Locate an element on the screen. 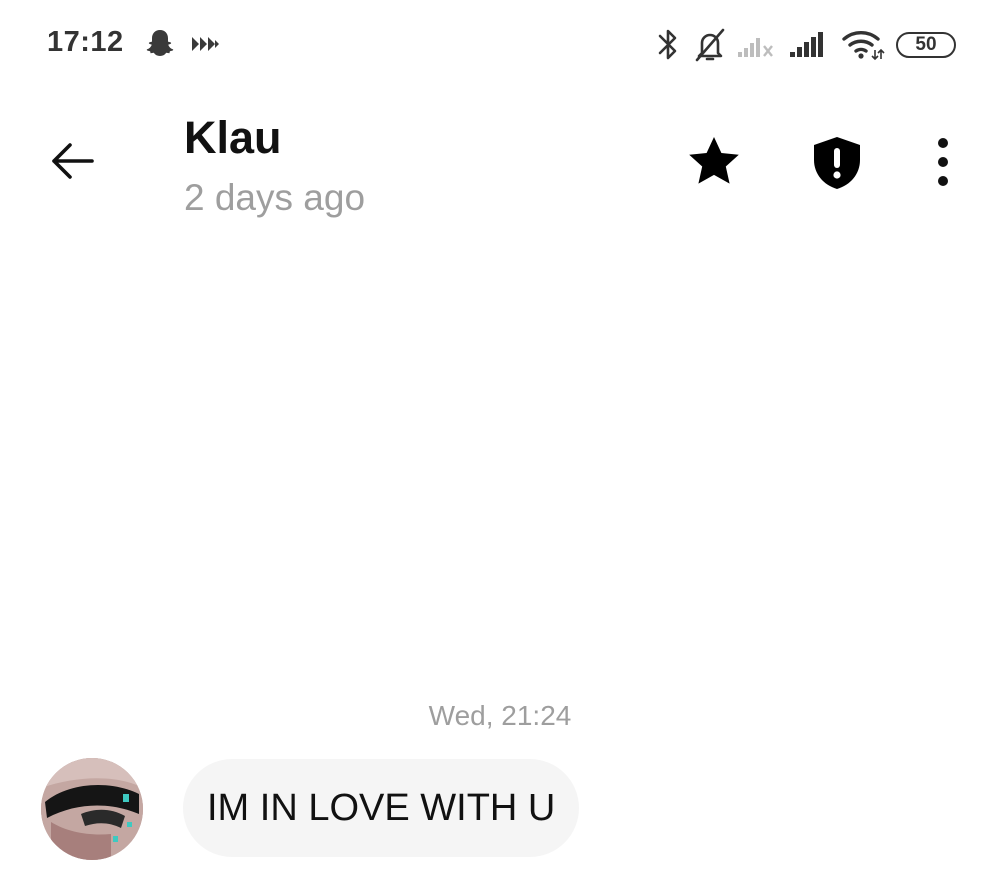 The height and width of the screenshot is (882, 1000). status-bar: 17:12 50 is located at coordinates (500, 45).